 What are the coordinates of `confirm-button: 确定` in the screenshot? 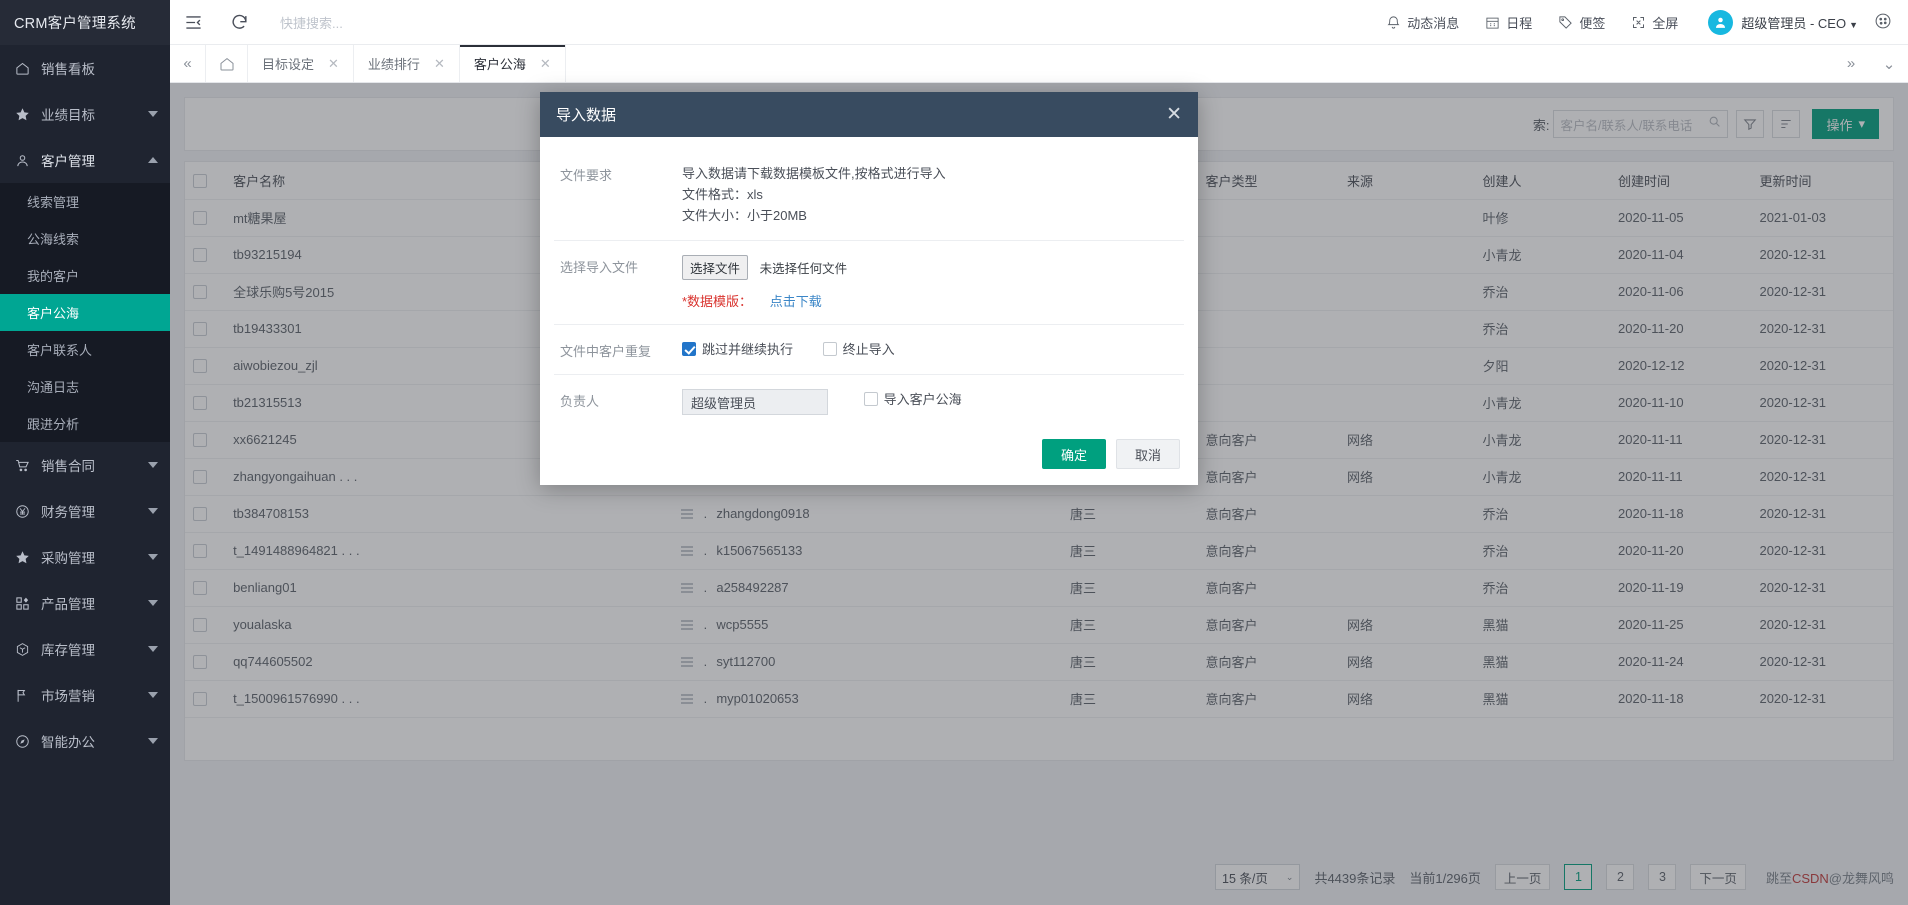 It's located at (1073, 454).